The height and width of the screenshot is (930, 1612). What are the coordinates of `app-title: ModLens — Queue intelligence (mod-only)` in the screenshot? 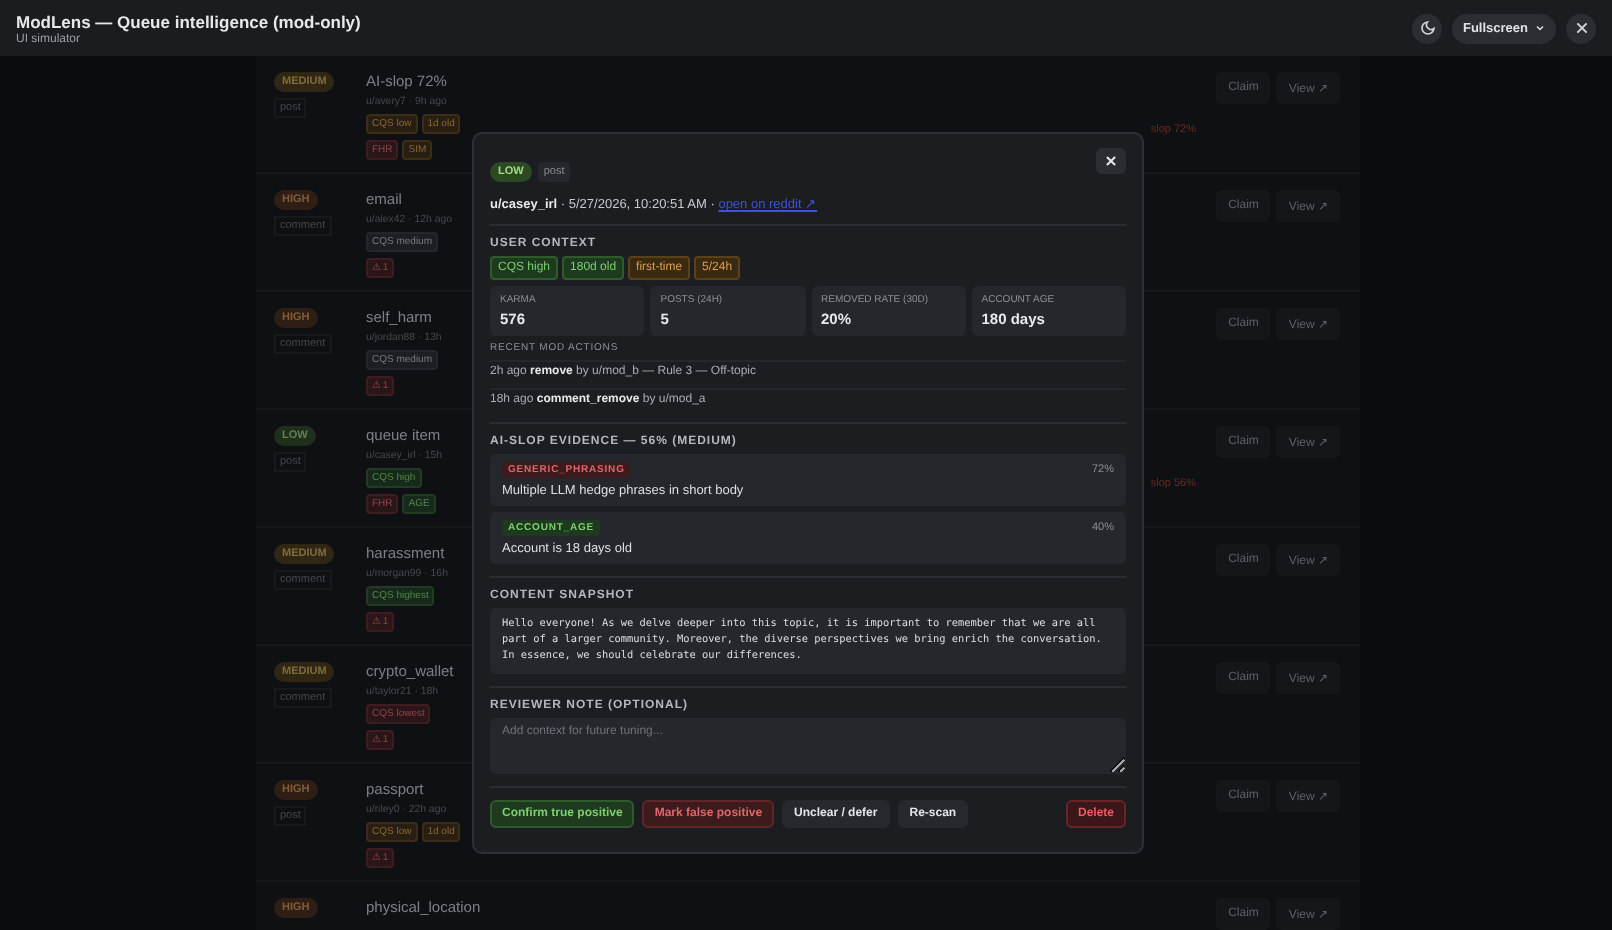 It's located at (188, 21).